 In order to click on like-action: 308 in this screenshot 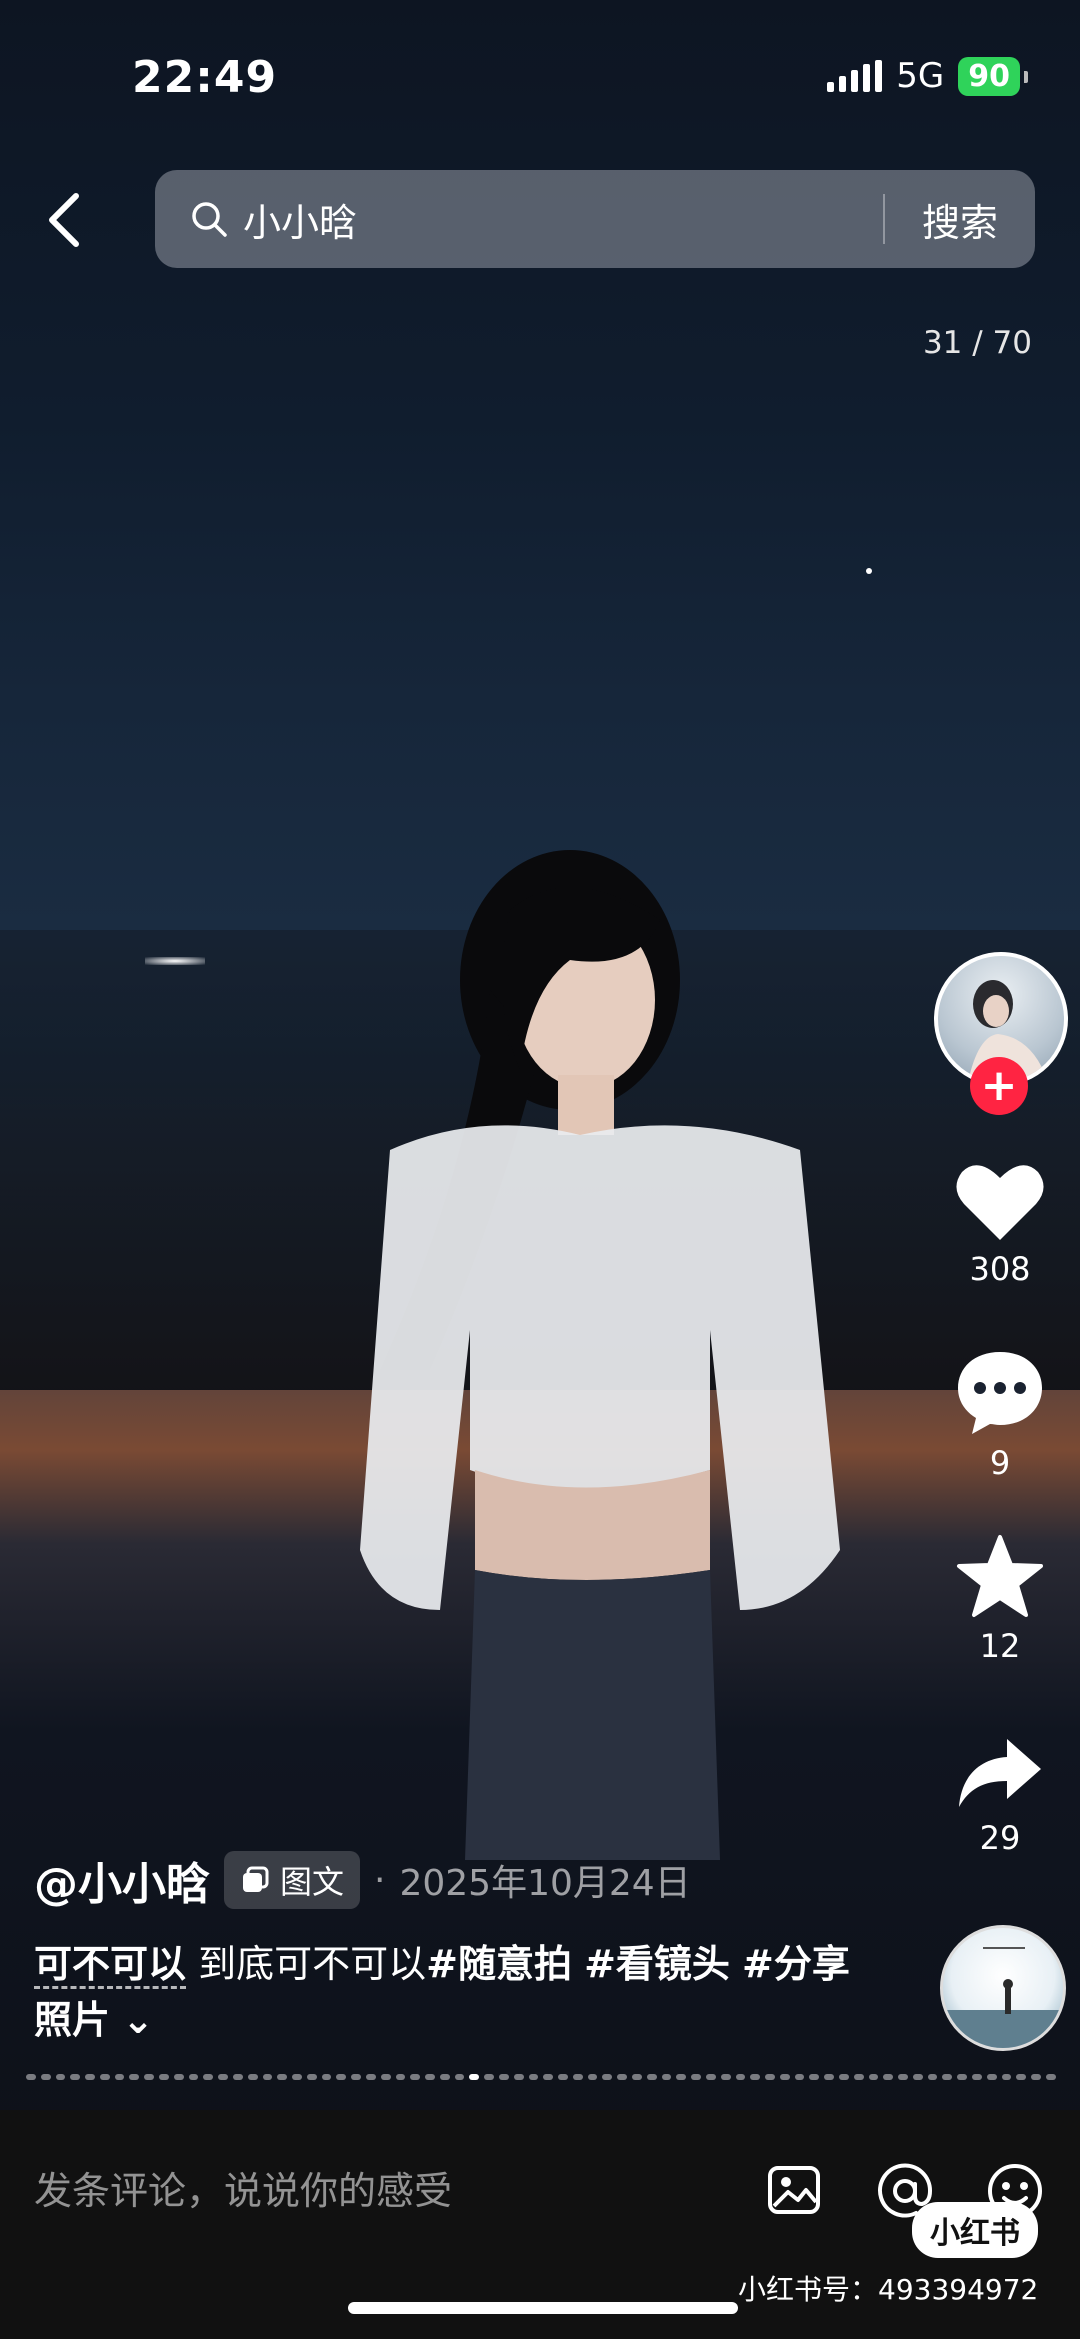, I will do `click(1000, 1224)`.